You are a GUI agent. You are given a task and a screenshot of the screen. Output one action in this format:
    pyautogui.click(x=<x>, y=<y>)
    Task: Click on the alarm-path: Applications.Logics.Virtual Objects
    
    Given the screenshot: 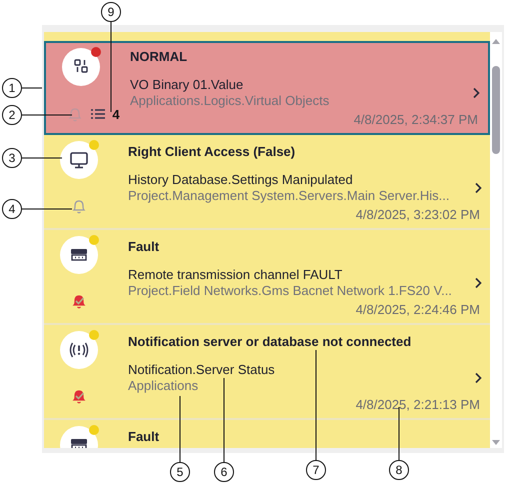 What is the action you would take?
    pyautogui.click(x=230, y=101)
    